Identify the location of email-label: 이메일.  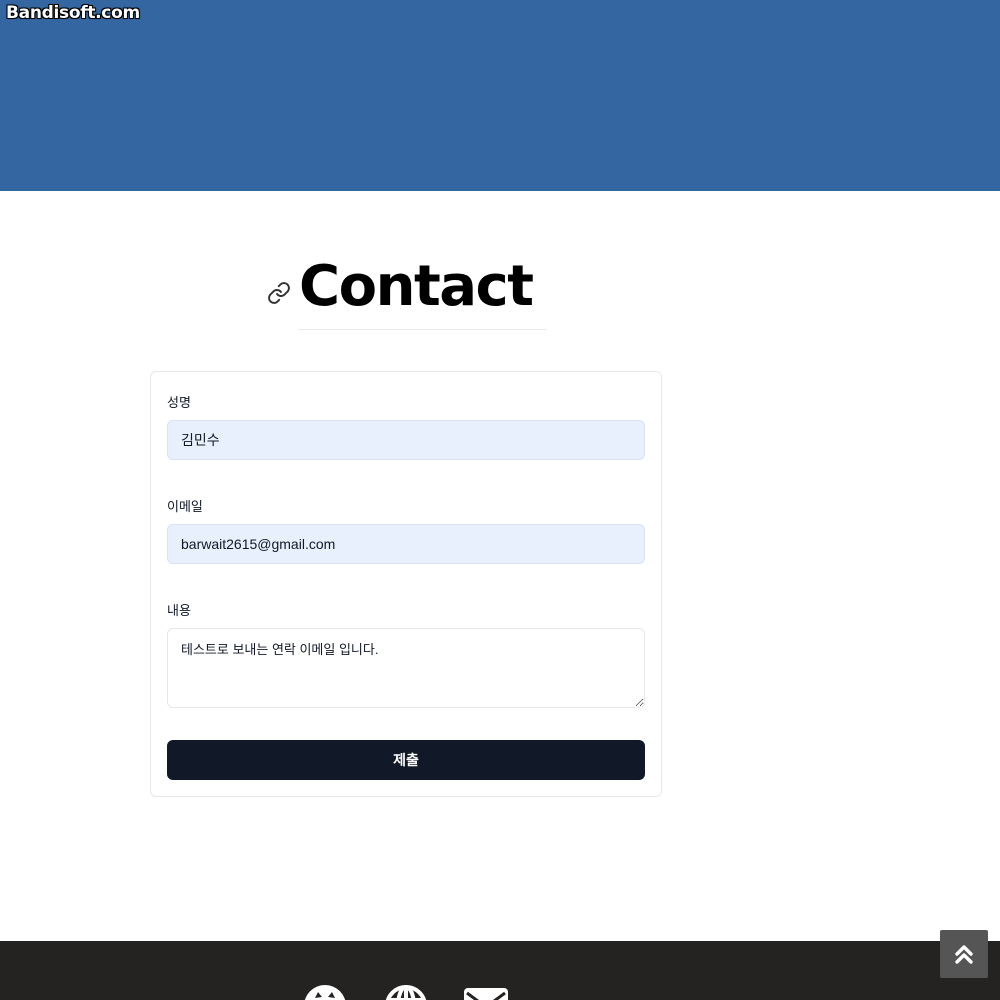
(185, 506).